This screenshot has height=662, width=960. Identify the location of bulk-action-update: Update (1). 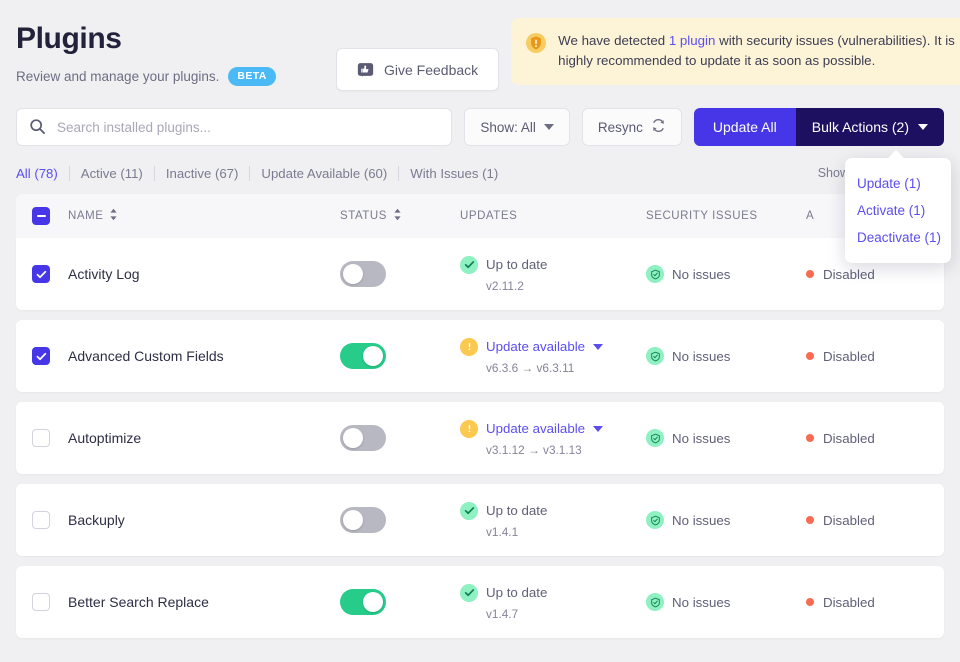
(898, 183).